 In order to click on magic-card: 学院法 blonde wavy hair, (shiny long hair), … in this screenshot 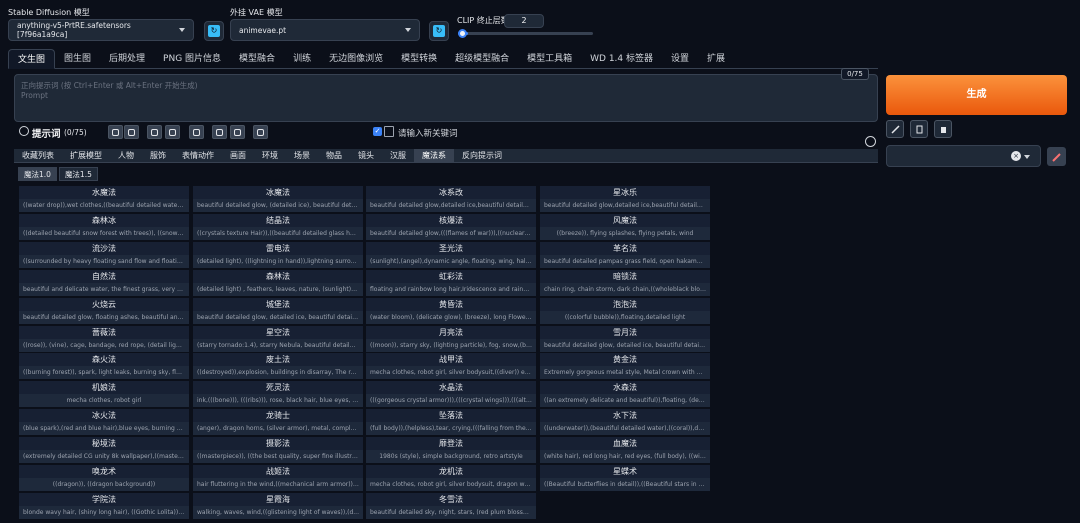, I will do `click(104, 505)`.